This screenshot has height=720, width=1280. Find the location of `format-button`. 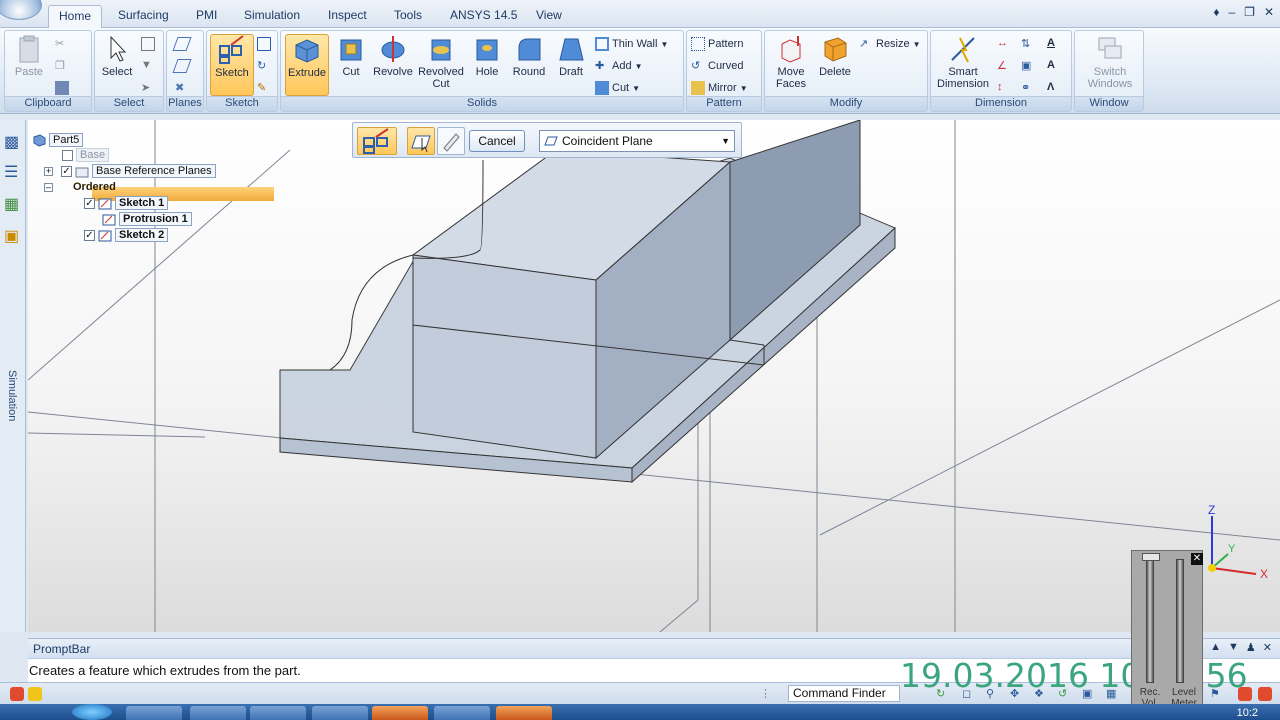

format-button is located at coordinates (62, 88).